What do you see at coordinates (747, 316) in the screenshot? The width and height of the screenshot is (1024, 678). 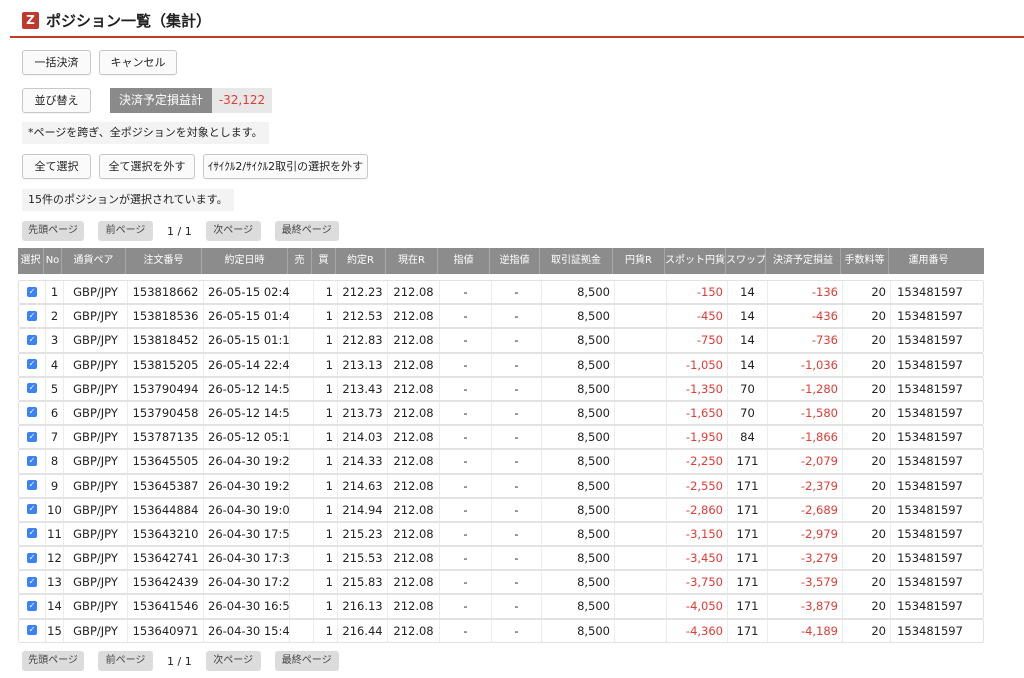 I see `table-cell: 14` at bounding box center [747, 316].